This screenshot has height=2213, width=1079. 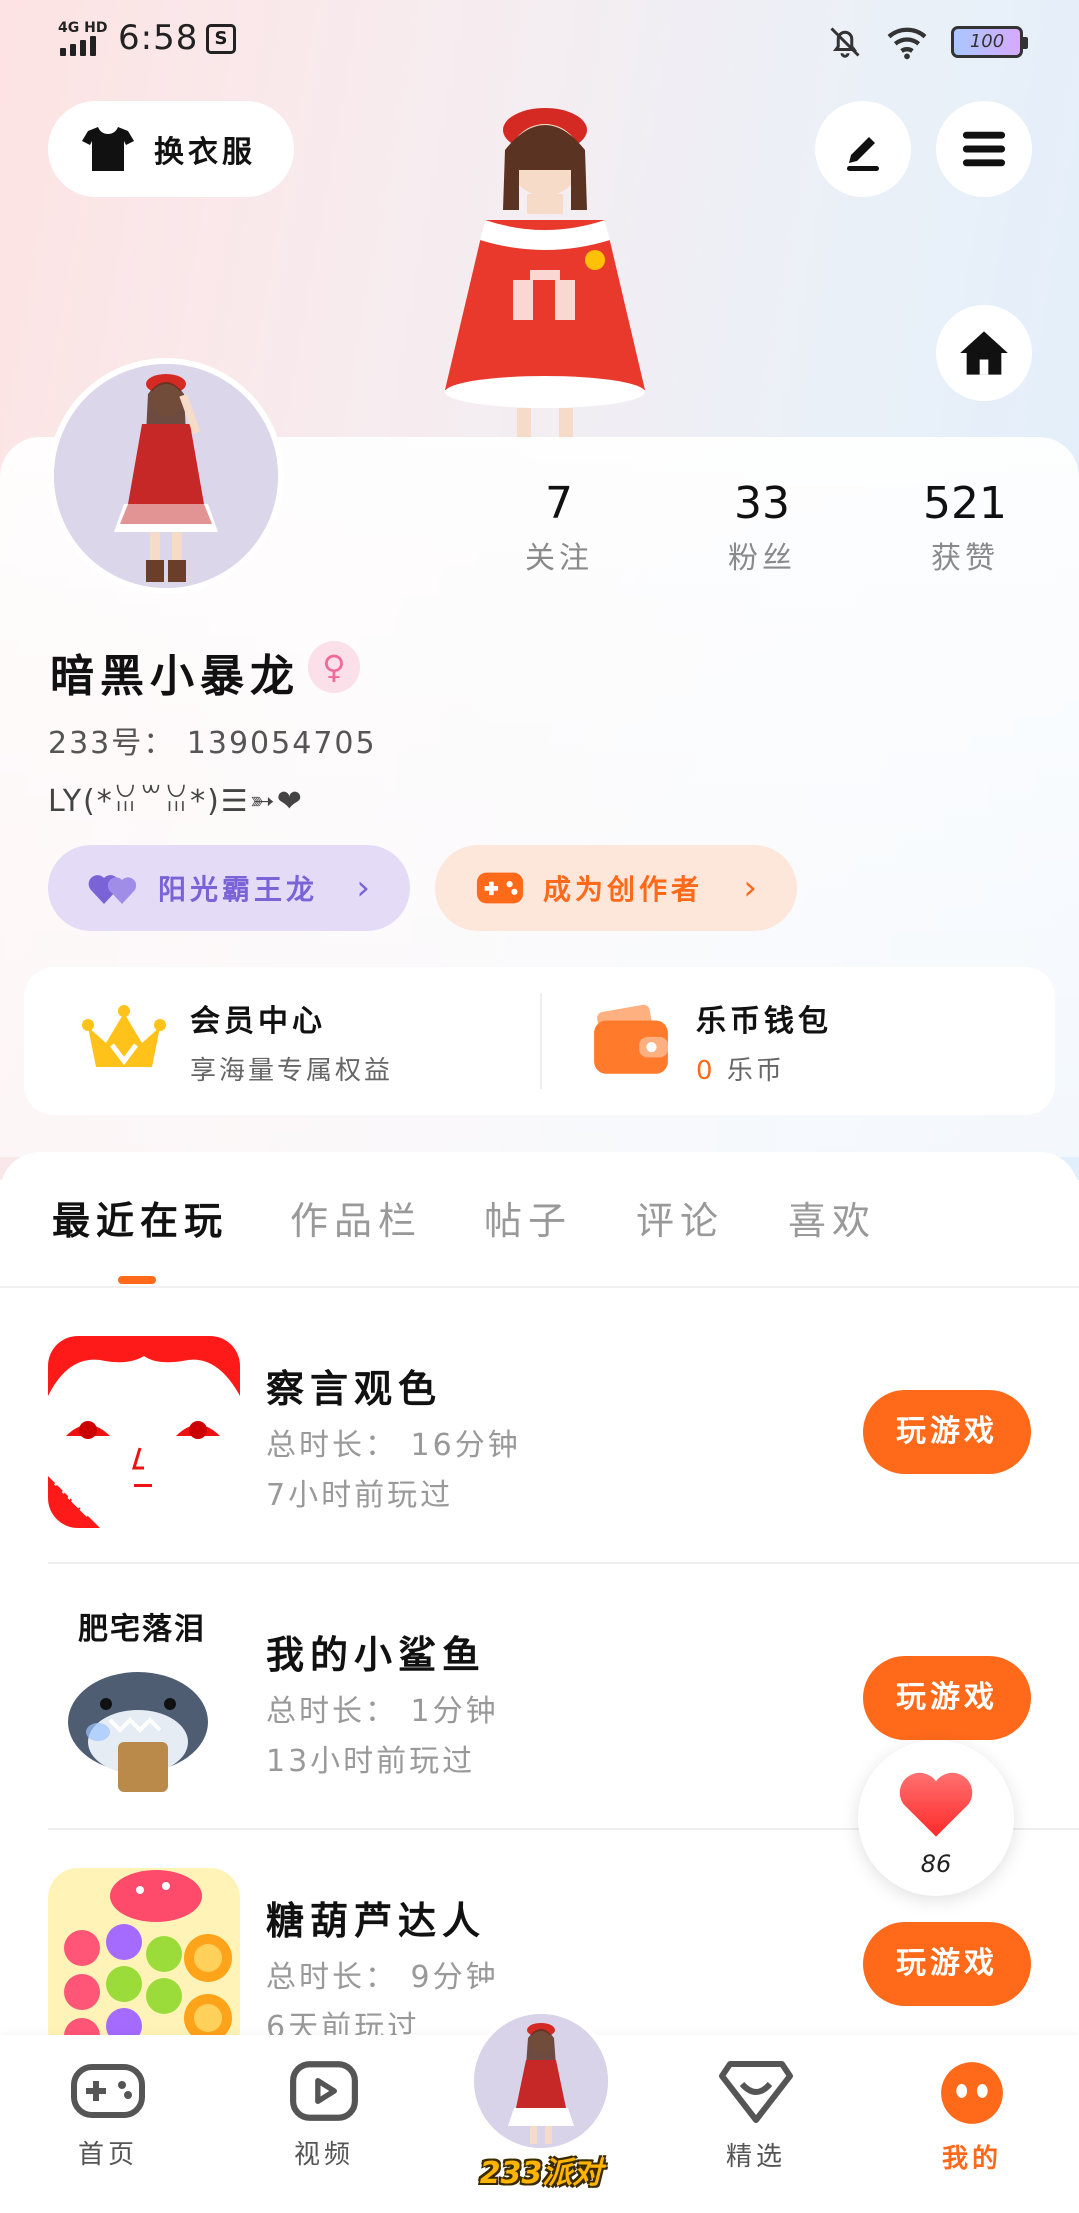 I want to click on status-bar: 4G HD 6:58 S 100, so click(x=539, y=40).